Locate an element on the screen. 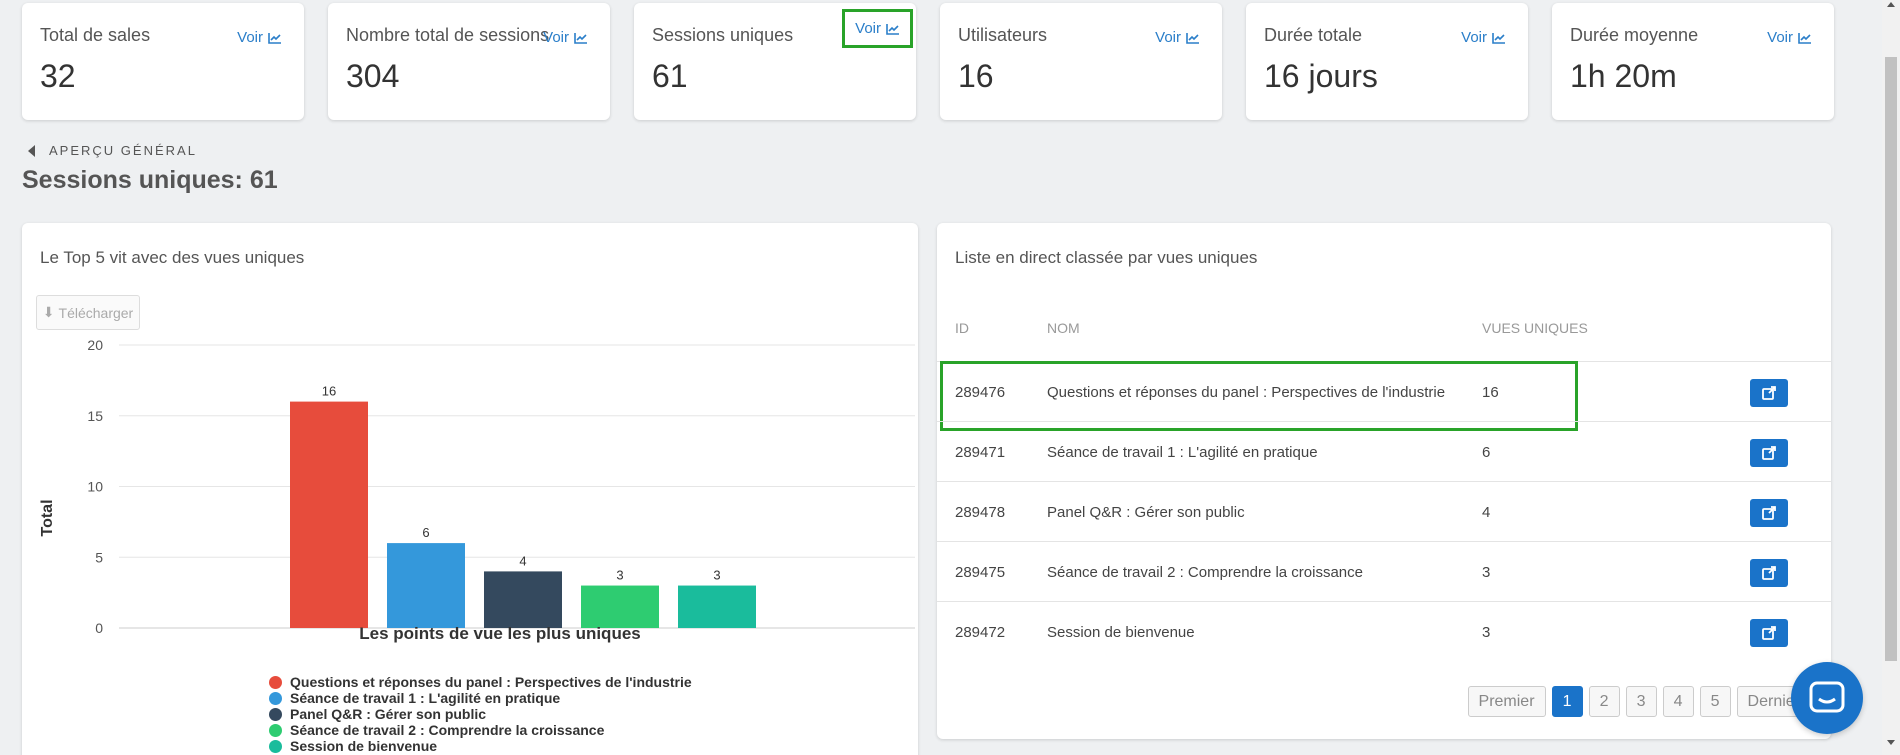 This screenshot has height=755, width=1900. panel-title: Le Top 5 vit avec des vues uniques is located at coordinates (172, 257).